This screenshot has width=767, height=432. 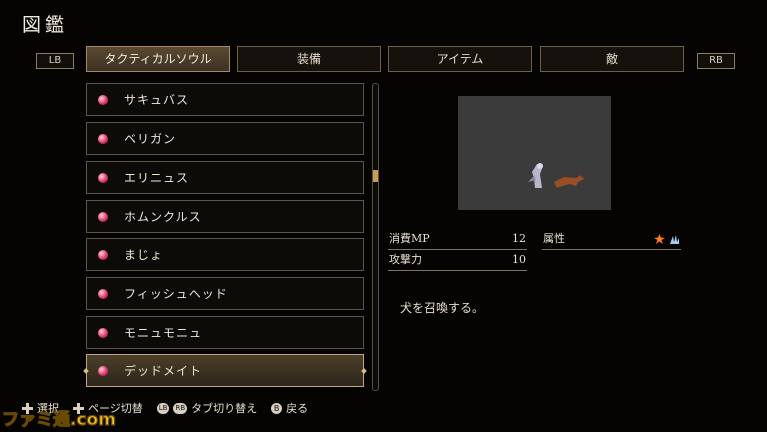 What do you see at coordinates (86, 371) in the screenshot?
I see `selection-marker-left-icon` at bounding box center [86, 371].